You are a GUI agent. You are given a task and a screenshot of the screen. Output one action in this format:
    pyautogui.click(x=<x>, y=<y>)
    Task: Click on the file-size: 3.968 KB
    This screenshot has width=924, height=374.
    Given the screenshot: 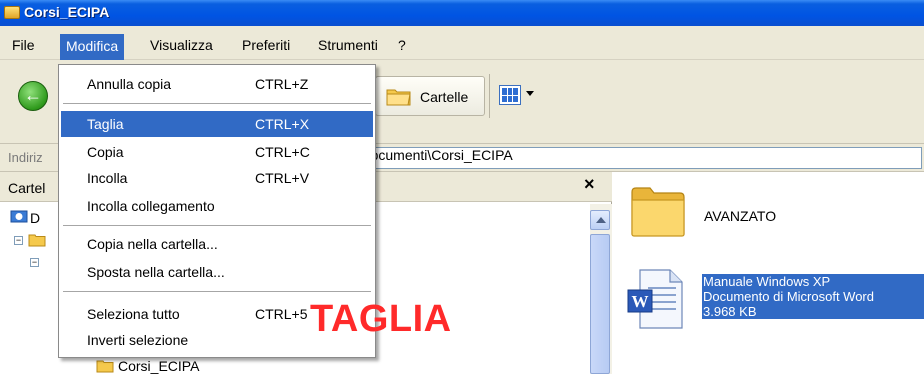 What is the action you would take?
    pyautogui.click(x=730, y=311)
    